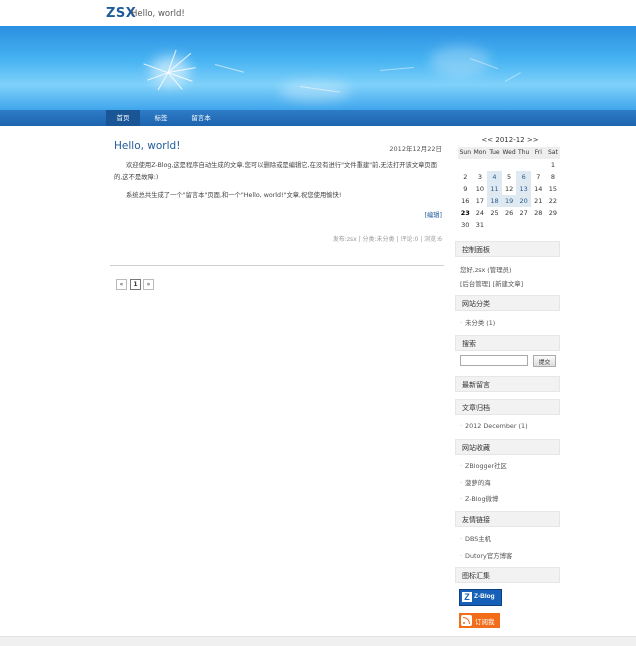 The width and height of the screenshot is (636, 646). Describe the element at coordinates (121, 284) in the screenshot. I see `pager-prev-button: «` at that location.